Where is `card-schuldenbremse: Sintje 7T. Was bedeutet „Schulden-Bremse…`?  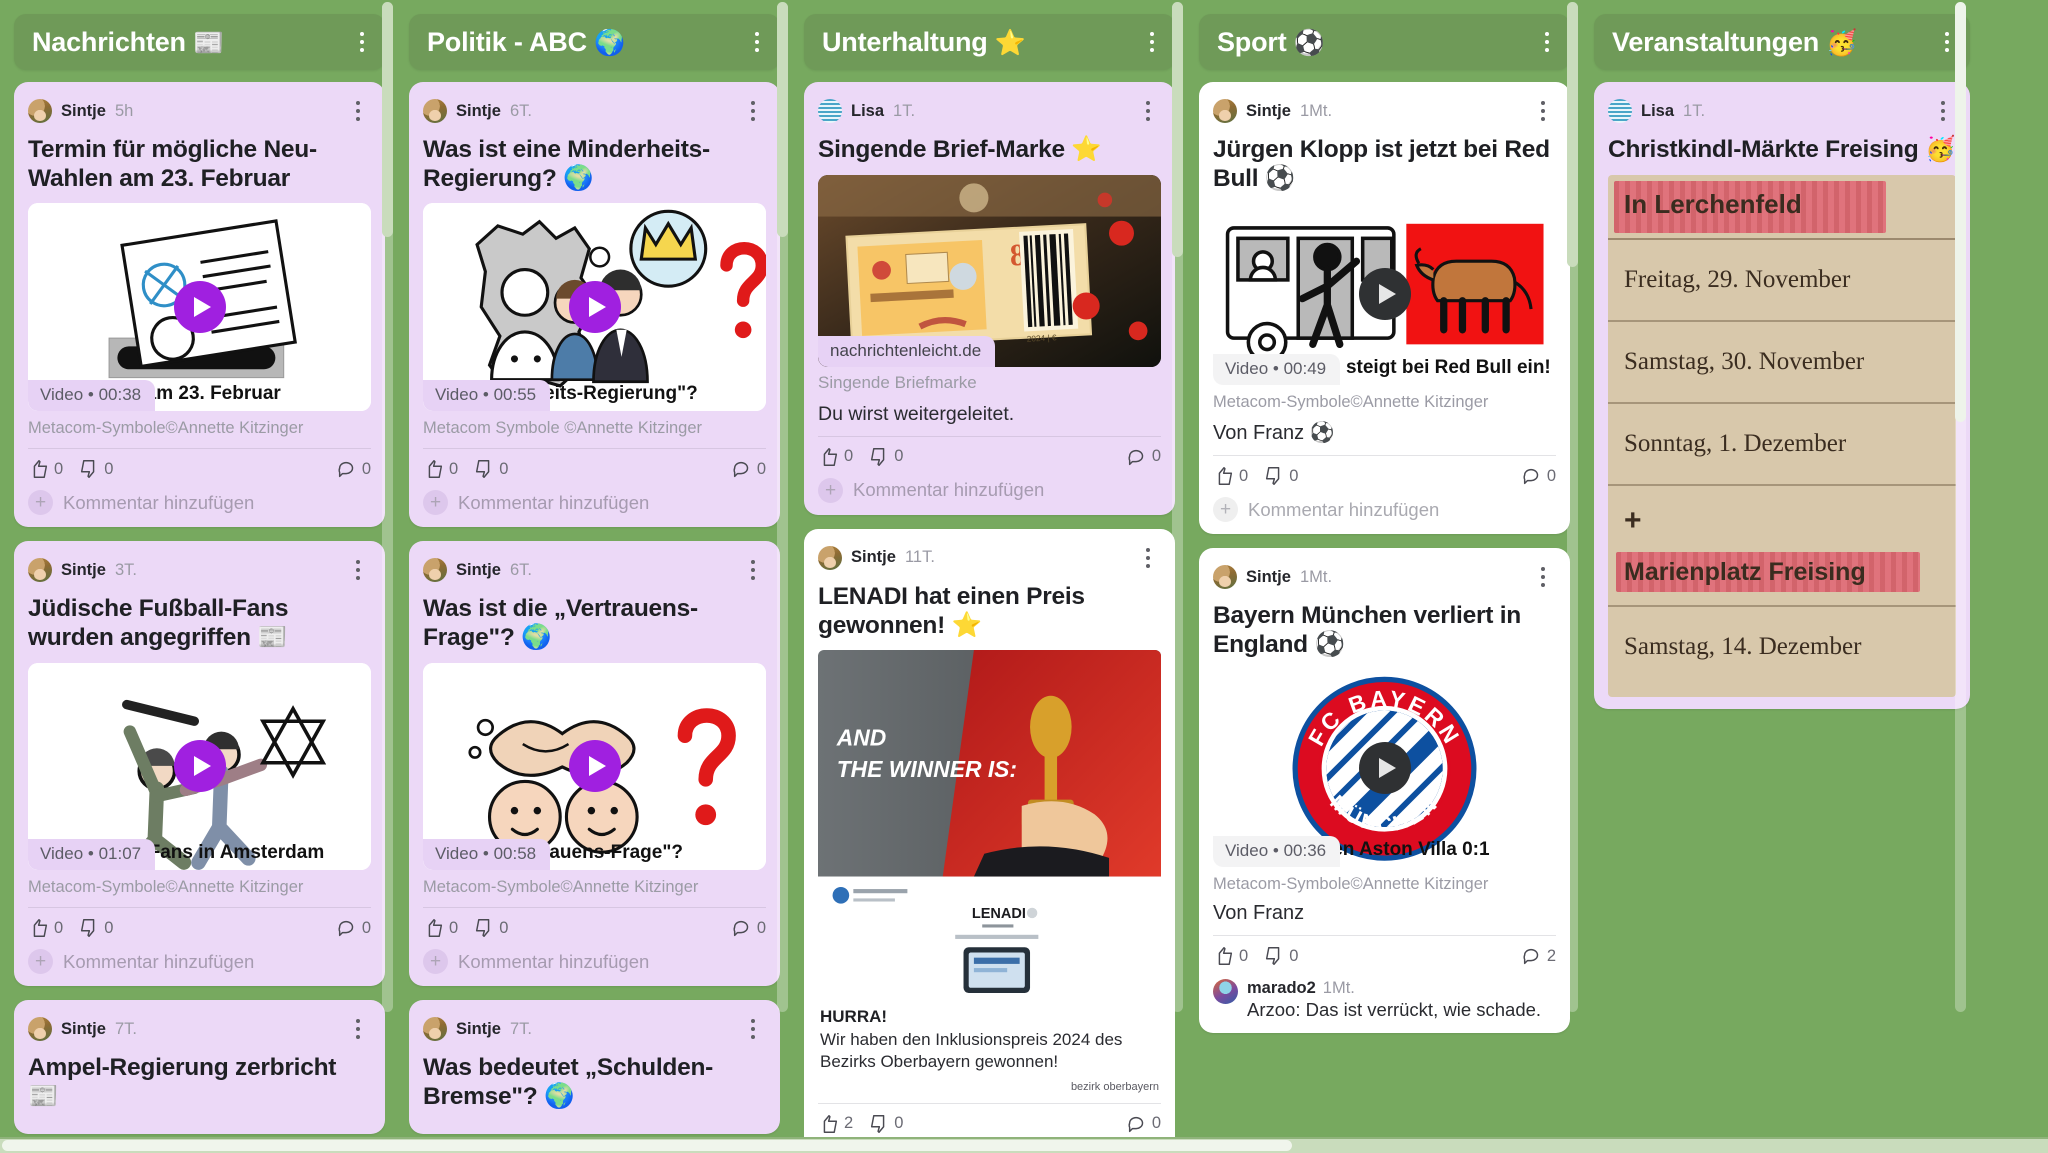
card-schuldenbremse: Sintje 7T. Was bedeutet „Schulden-Bremse… is located at coordinates (594, 1067).